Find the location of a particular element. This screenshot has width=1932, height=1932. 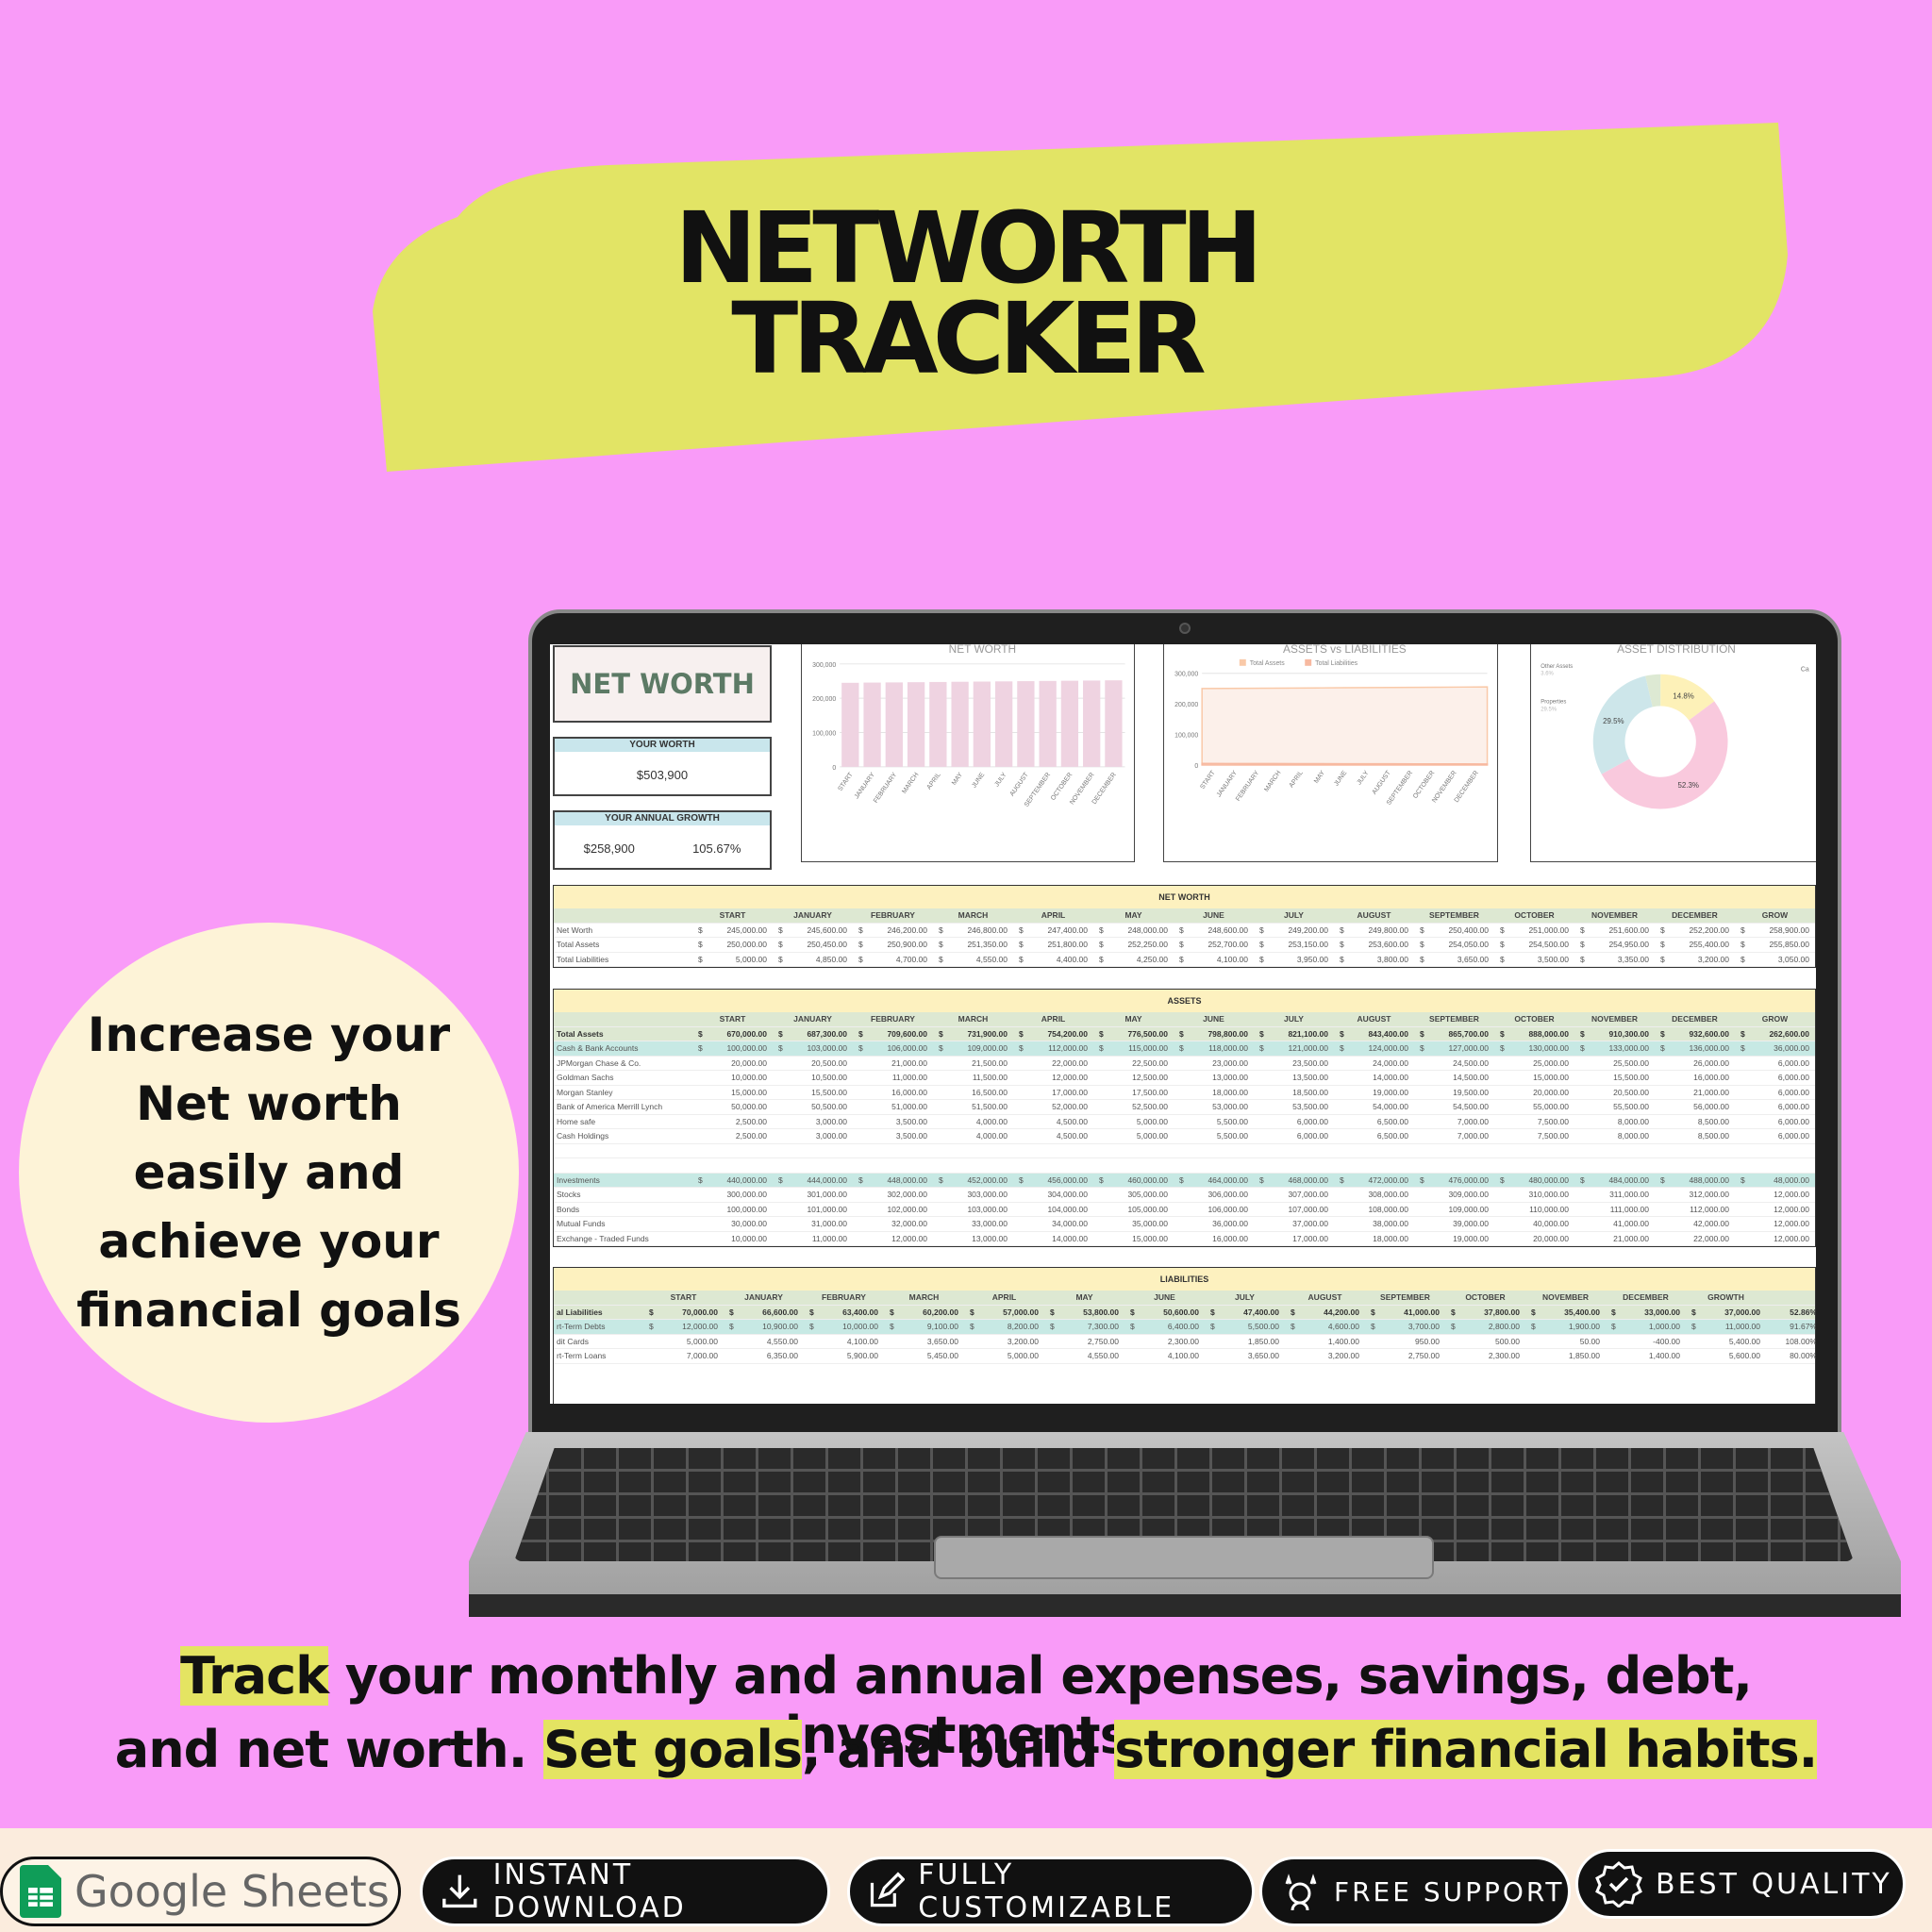

cell: $843,400.00 is located at coordinates (1374, 1033).